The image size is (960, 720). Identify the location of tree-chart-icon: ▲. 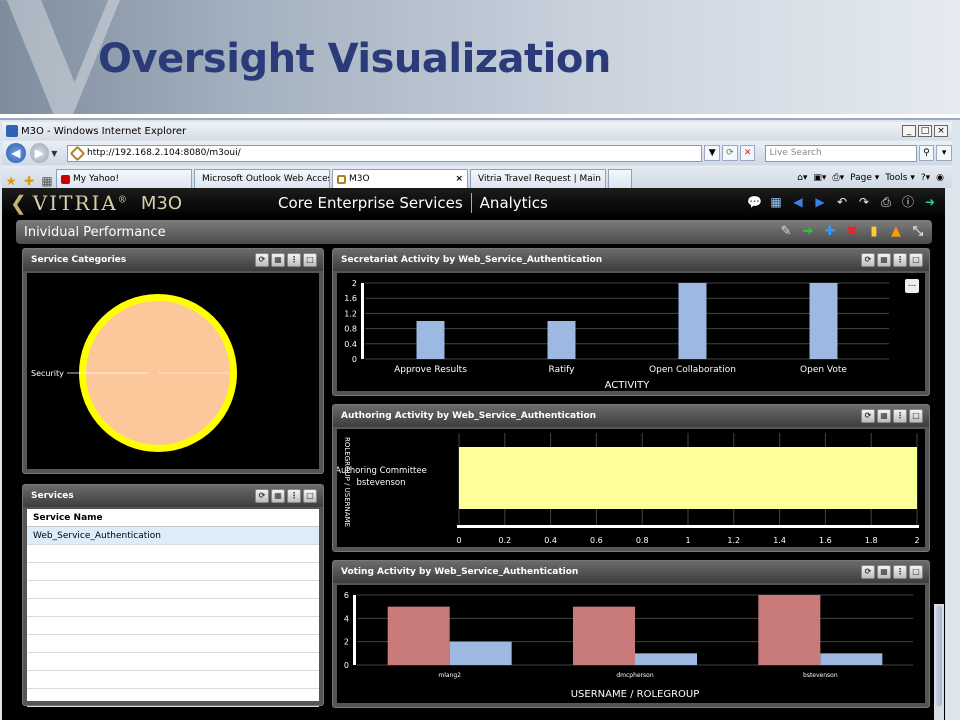
(896, 232).